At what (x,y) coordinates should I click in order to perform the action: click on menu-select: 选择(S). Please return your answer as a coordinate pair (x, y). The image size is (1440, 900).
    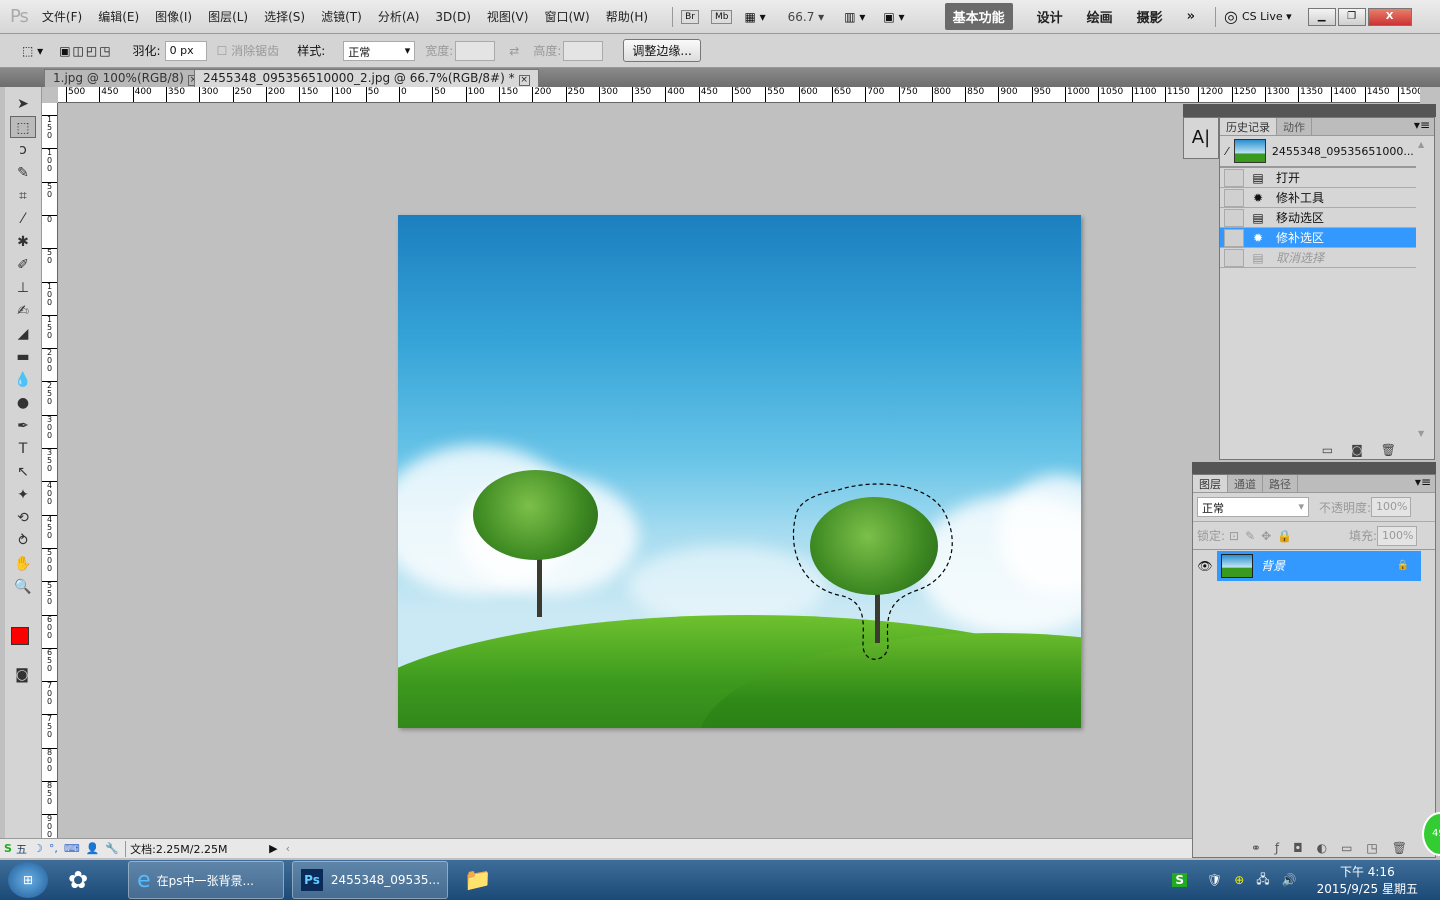
    Looking at the image, I should click on (284, 16).